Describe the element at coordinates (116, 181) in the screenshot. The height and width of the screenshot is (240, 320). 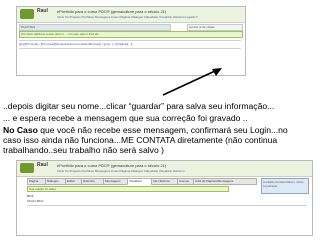
I see `tab-messages: Mensagens` at that location.